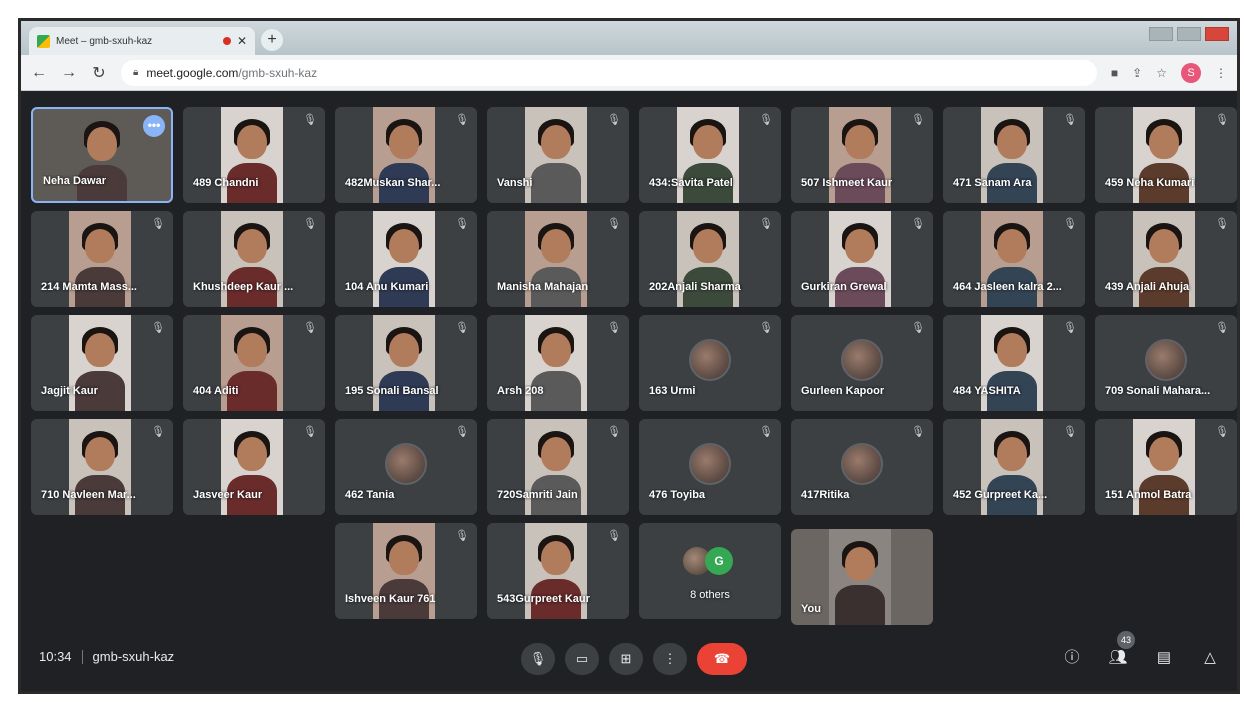 Image resolution: width=1244 pixels, height=702 pixels. Describe the element at coordinates (1161, 34) in the screenshot. I see `minimize-button` at that location.